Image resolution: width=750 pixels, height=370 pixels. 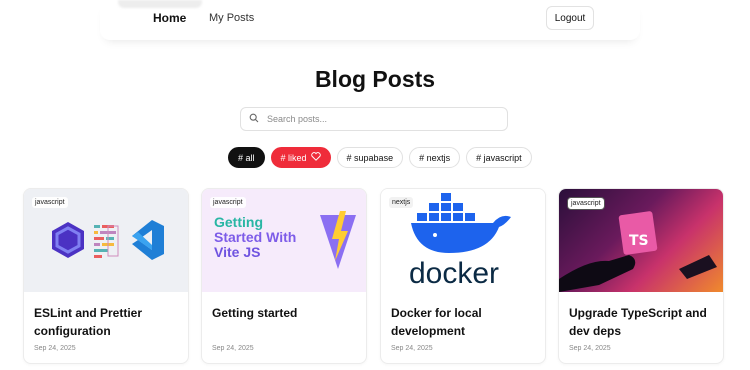 I want to click on logout-button: Logout, so click(x=570, y=18).